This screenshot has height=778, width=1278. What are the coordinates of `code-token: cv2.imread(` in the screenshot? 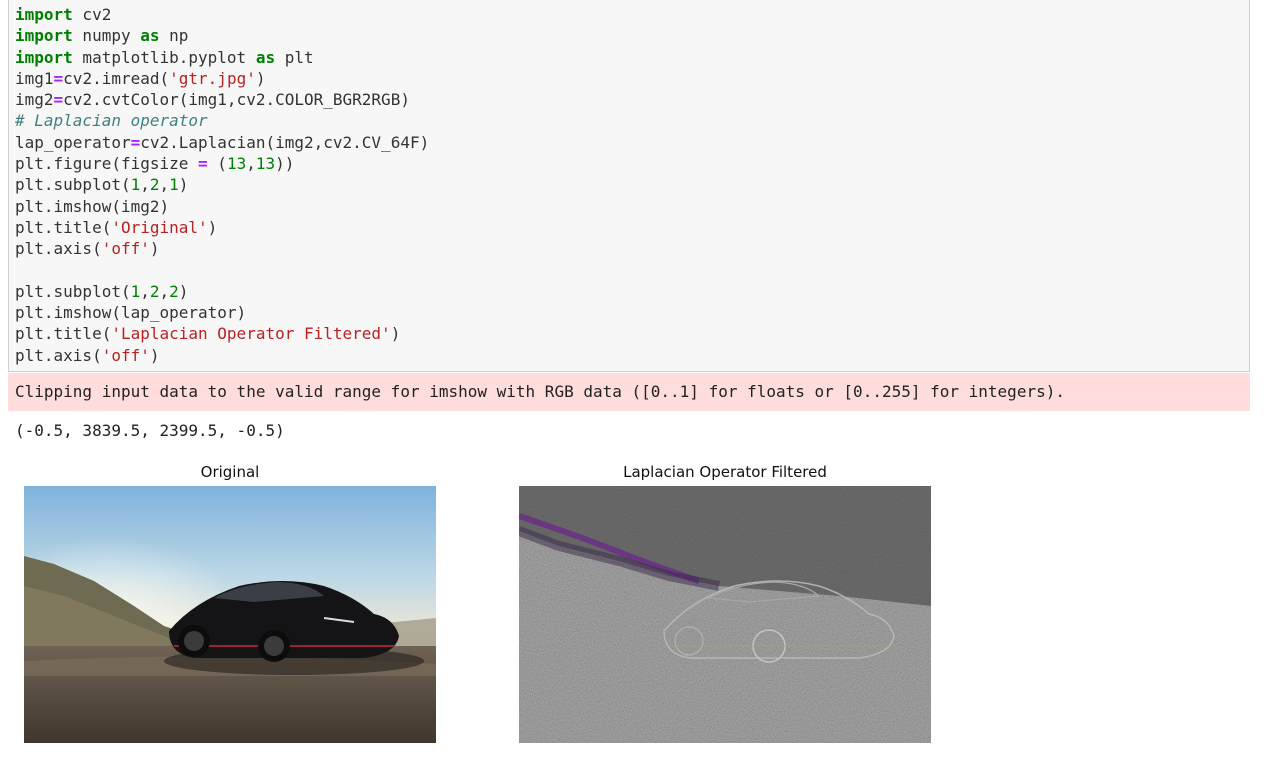 It's located at (116, 78).